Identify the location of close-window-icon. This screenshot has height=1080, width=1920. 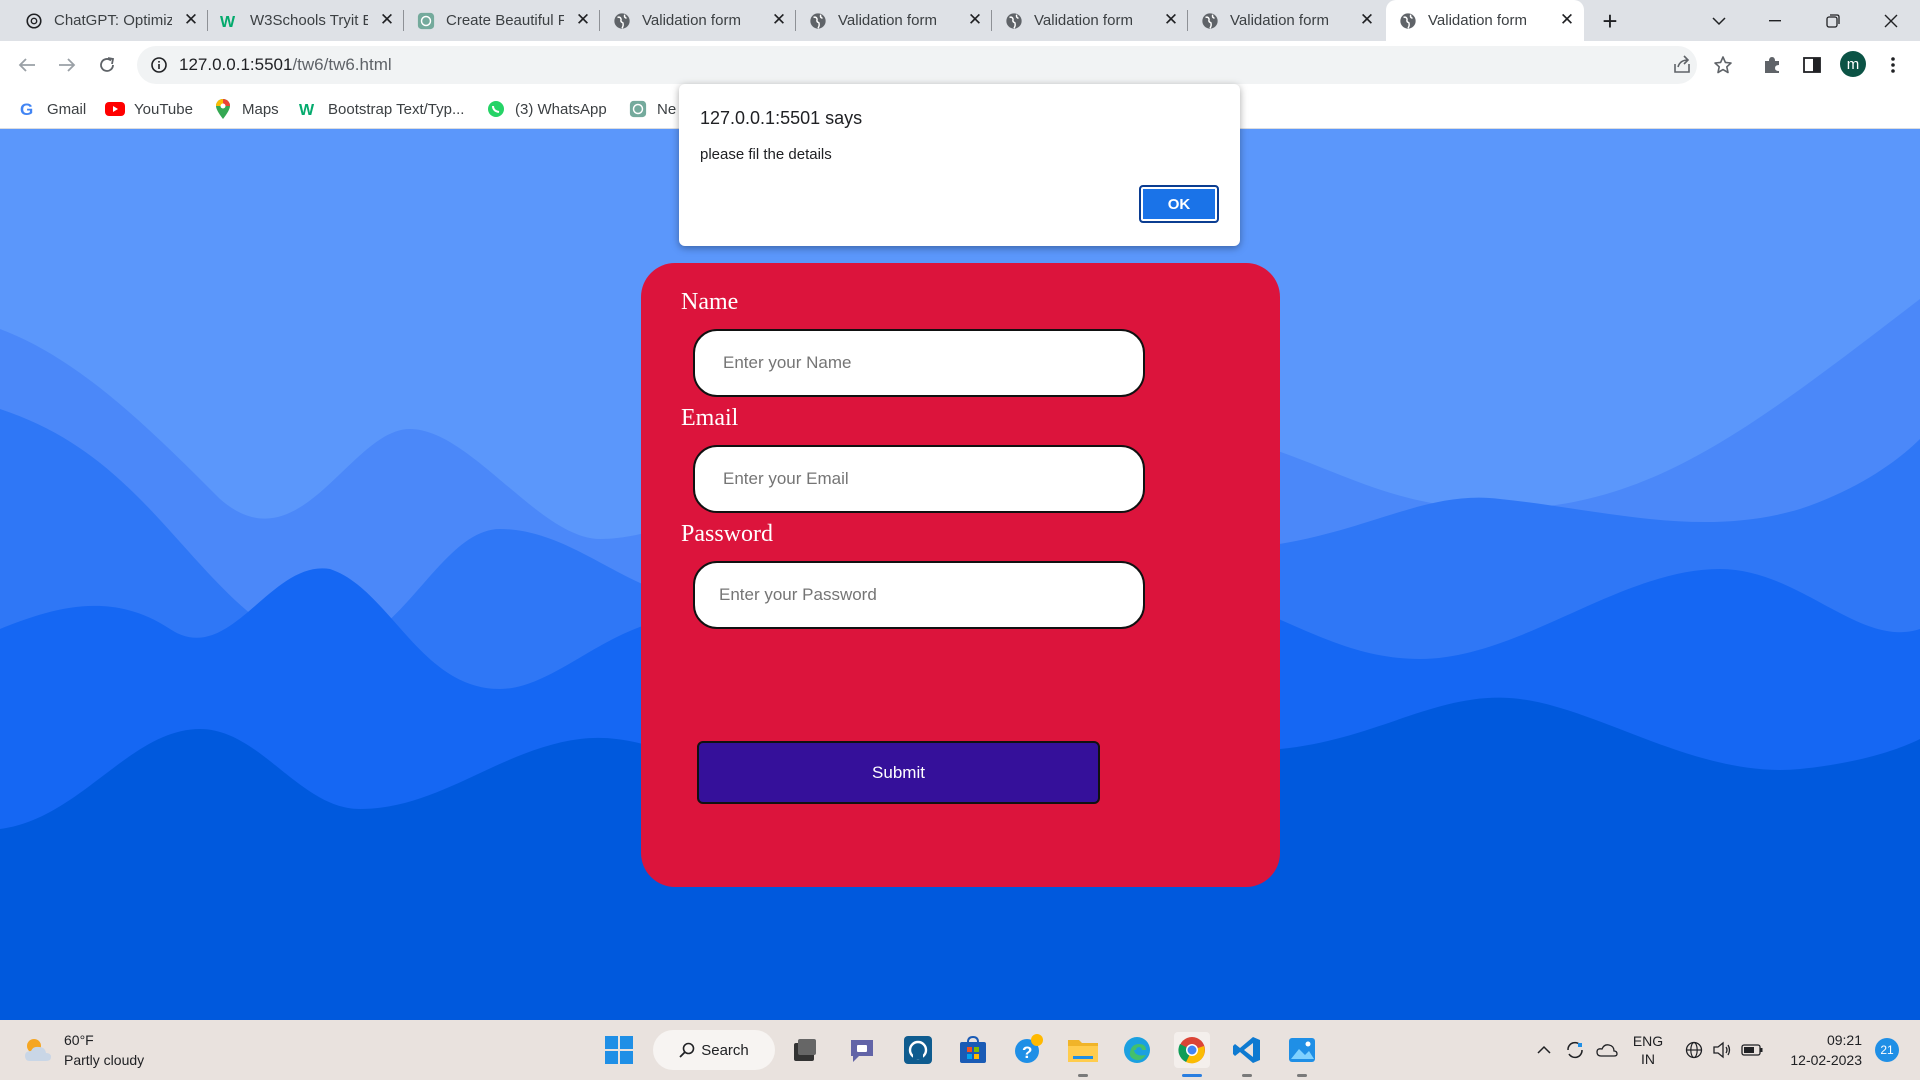
(1891, 20).